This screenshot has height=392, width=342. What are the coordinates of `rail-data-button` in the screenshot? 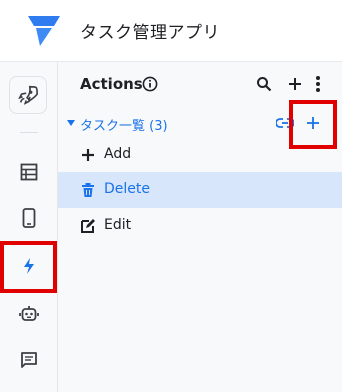 It's located at (29, 172).